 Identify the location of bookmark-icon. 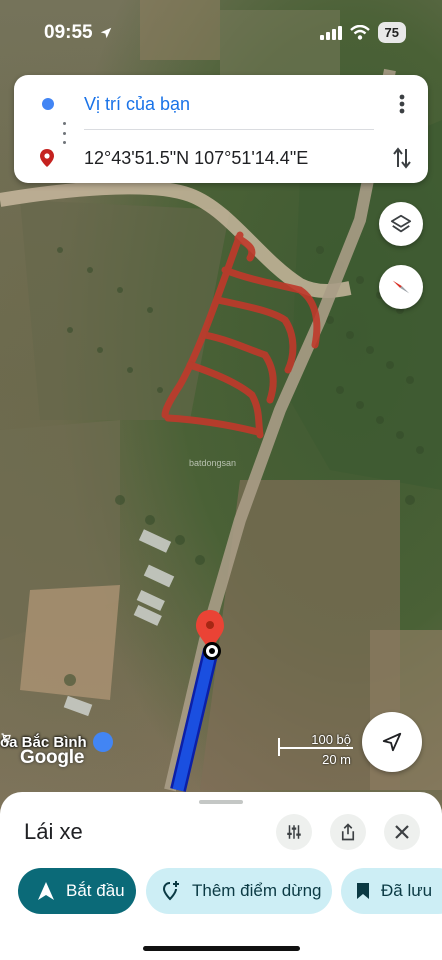
(363, 891).